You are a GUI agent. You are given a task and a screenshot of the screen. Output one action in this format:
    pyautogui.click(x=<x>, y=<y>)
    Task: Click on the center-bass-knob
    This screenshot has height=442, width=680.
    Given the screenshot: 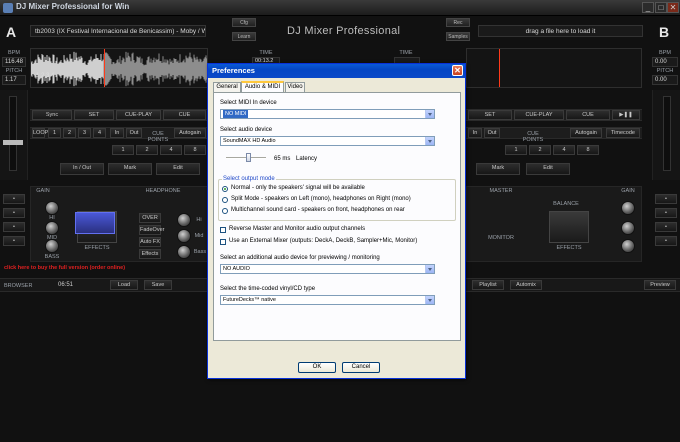 What is the action you would take?
    pyautogui.click(x=184, y=252)
    